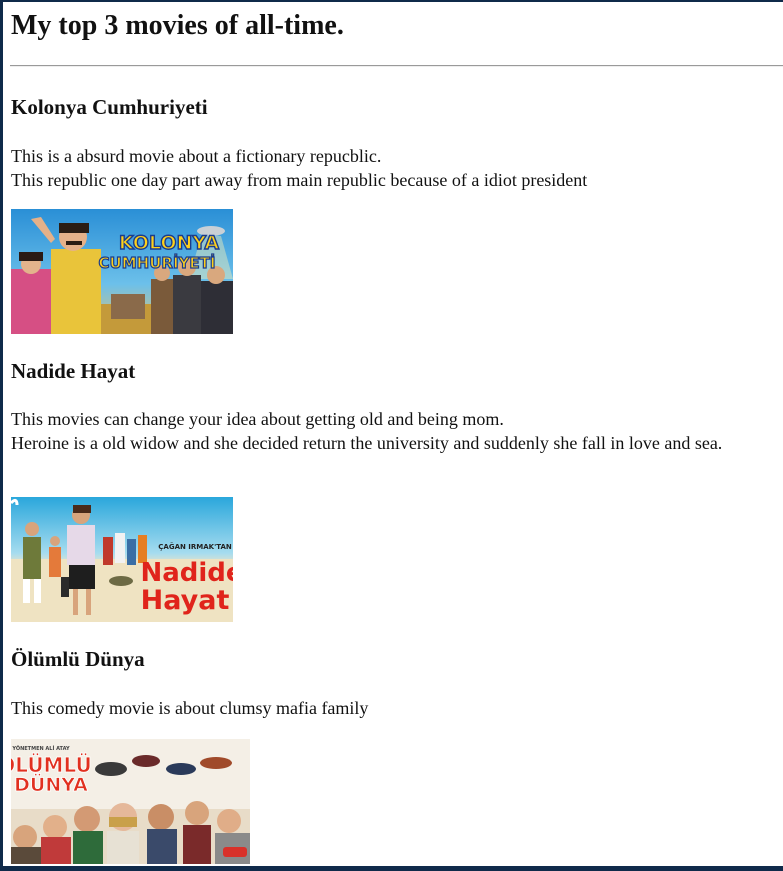 The height and width of the screenshot is (871, 783). What do you see at coordinates (195, 546) in the screenshot?
I see `poster-credit: ÇAĞAN IRMAK'TAN` at bounding box center [195, 546].